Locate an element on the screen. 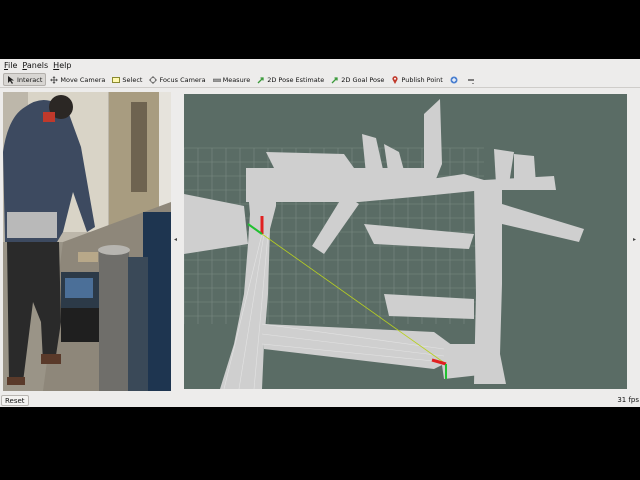  measure-tool-button: Measure is located at coordinates (232, 79).